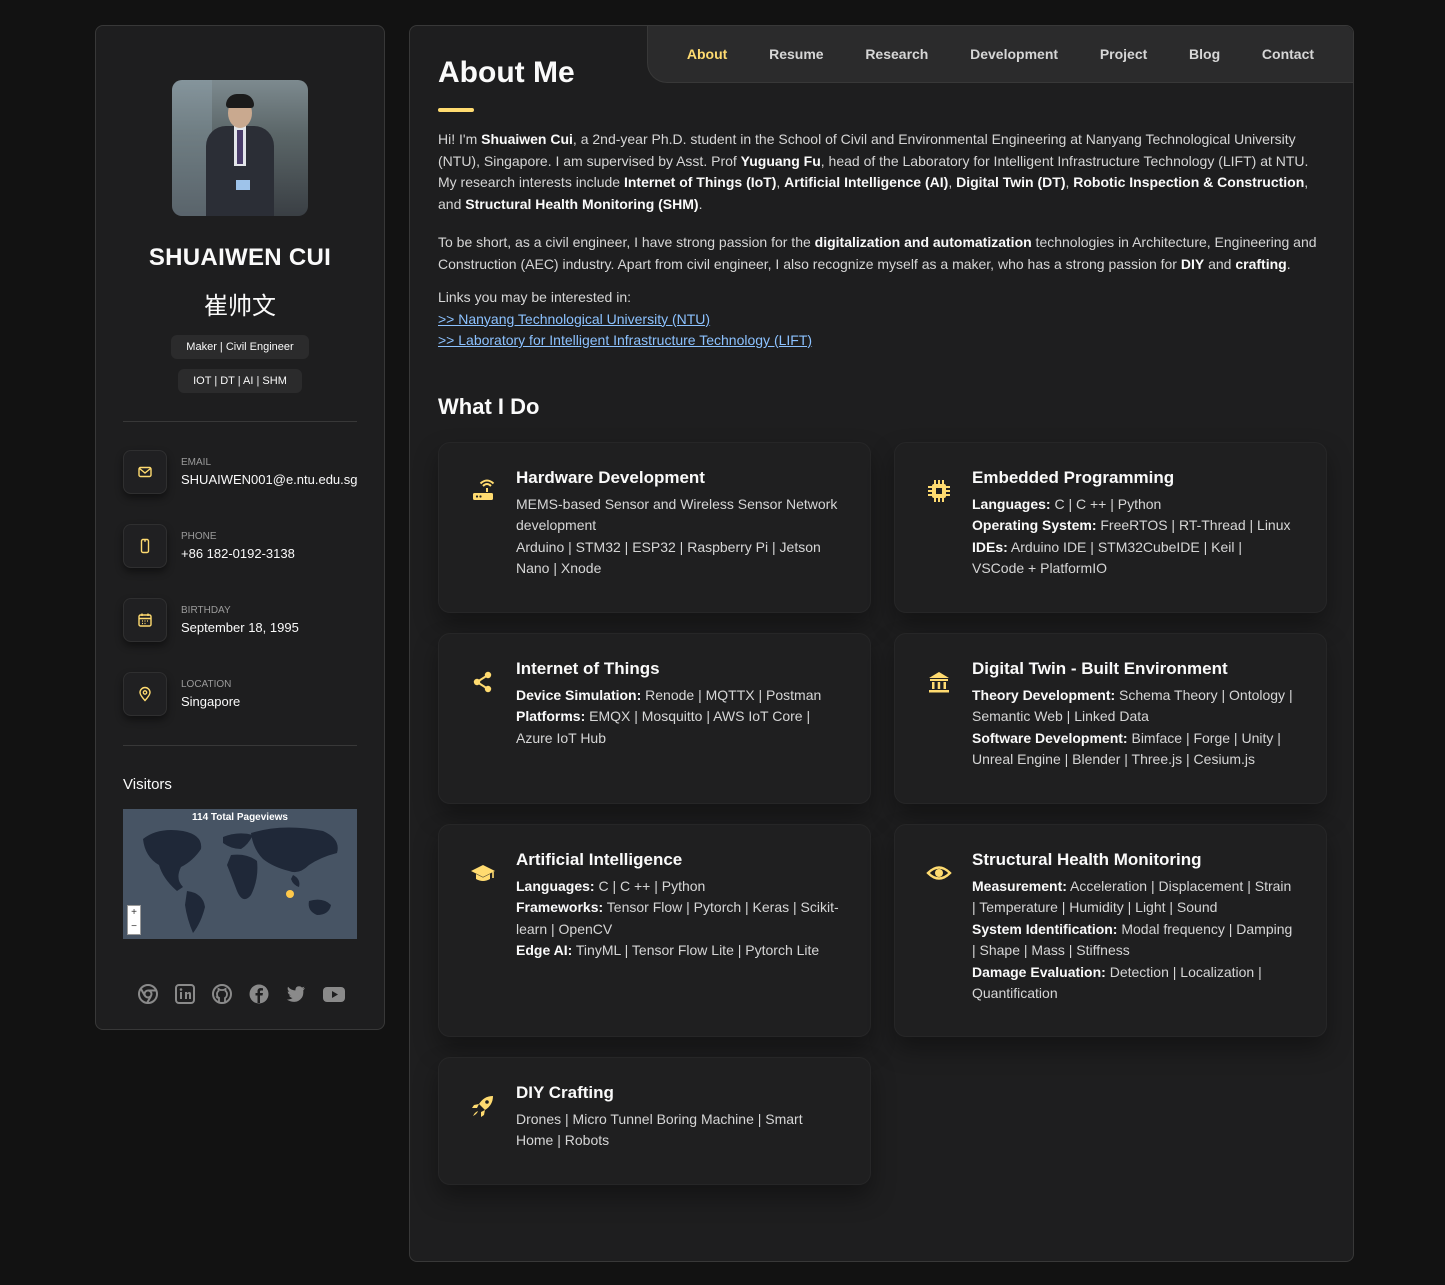  What do you see at coordinates (222, 994) in the screenshot?
I see `github-icon` at bounding box center [222, 994].